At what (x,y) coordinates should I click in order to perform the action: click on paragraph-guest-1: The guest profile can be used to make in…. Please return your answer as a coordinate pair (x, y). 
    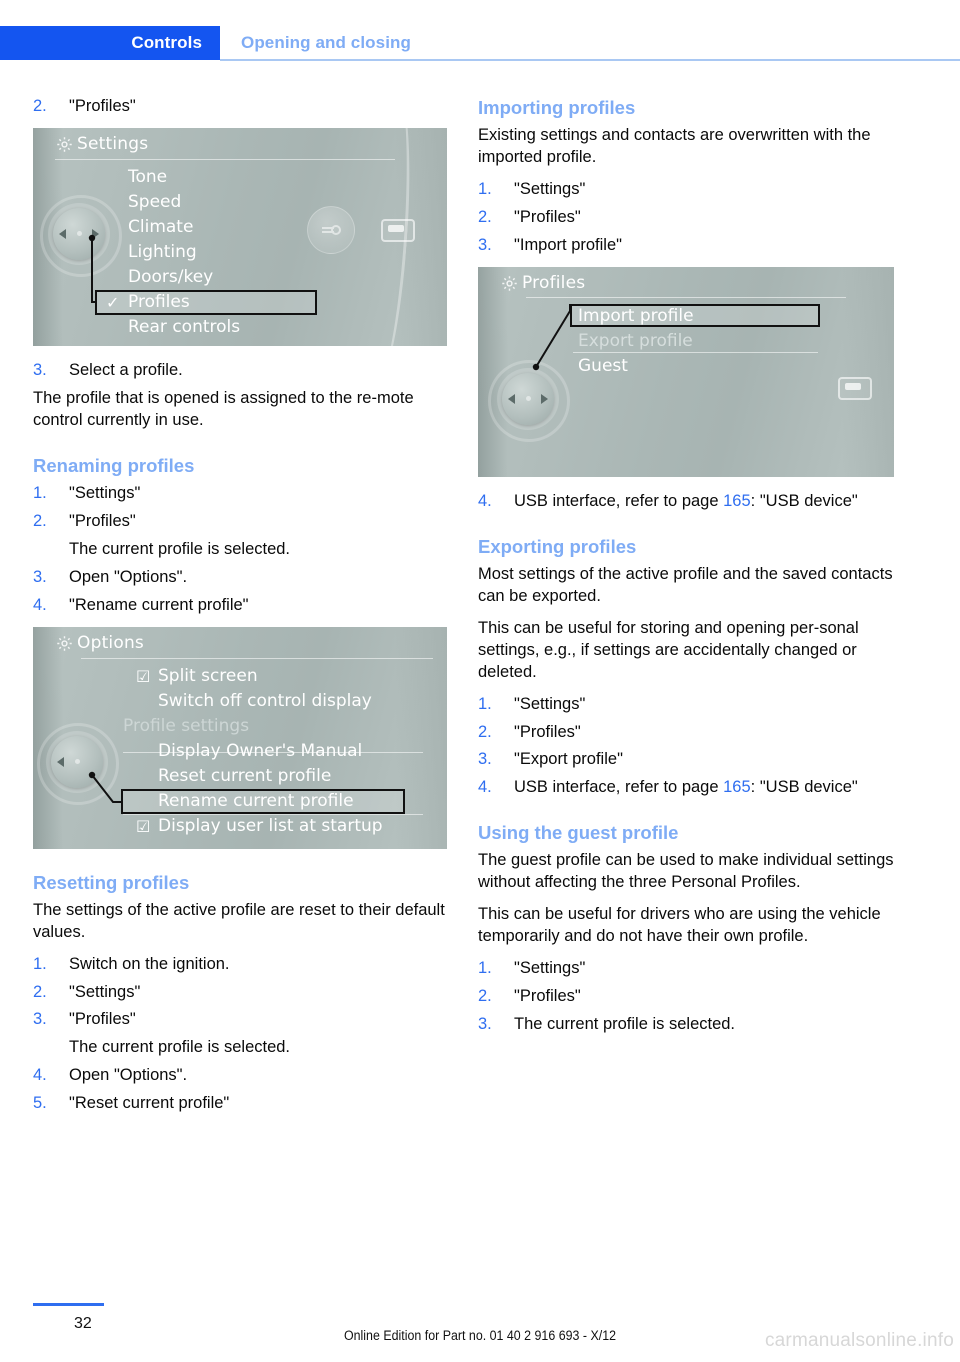
    Looking at the image, I should click on (686, 871).